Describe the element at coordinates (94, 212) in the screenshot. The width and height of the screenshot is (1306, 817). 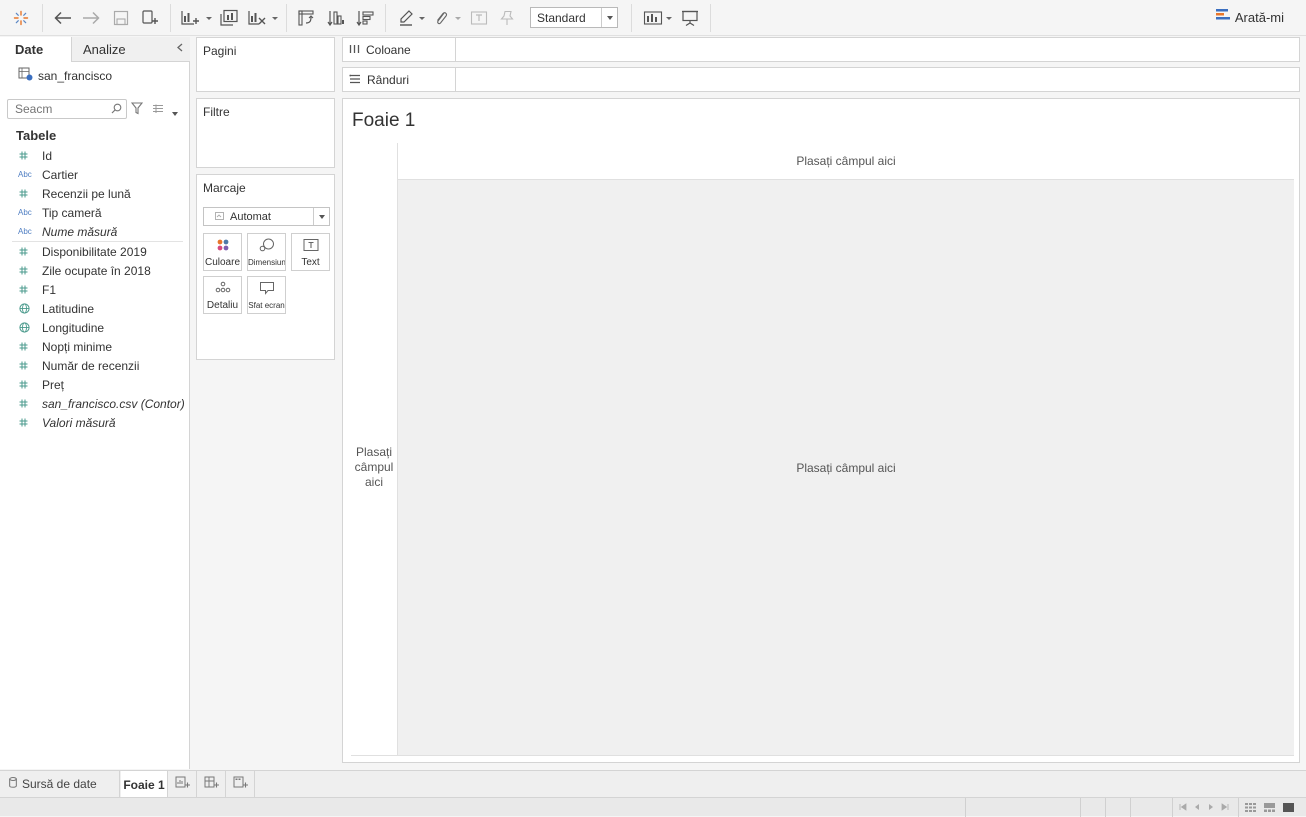
I see `field-item: Abc Tip cameră` at that location.